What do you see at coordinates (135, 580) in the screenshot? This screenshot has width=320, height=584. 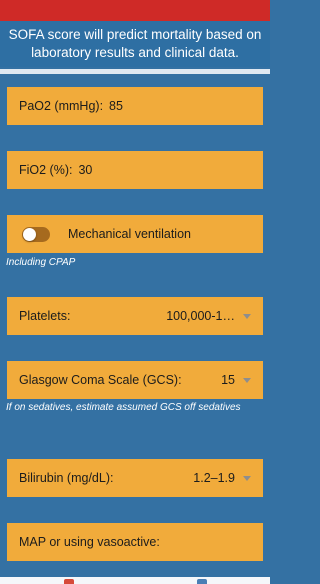 I see `bottom-tab-bar` at bounding box center [135, 580].